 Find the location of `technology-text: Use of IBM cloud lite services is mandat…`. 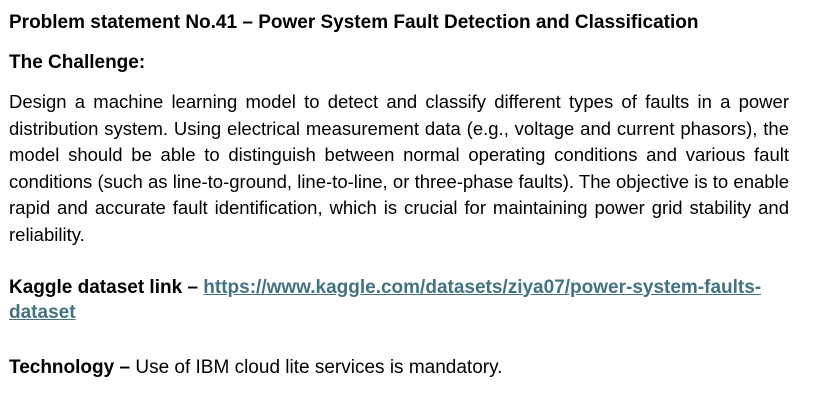

technology-text: Use of IBM cloud lite services is mandat… is located at coordinates (316, 367).